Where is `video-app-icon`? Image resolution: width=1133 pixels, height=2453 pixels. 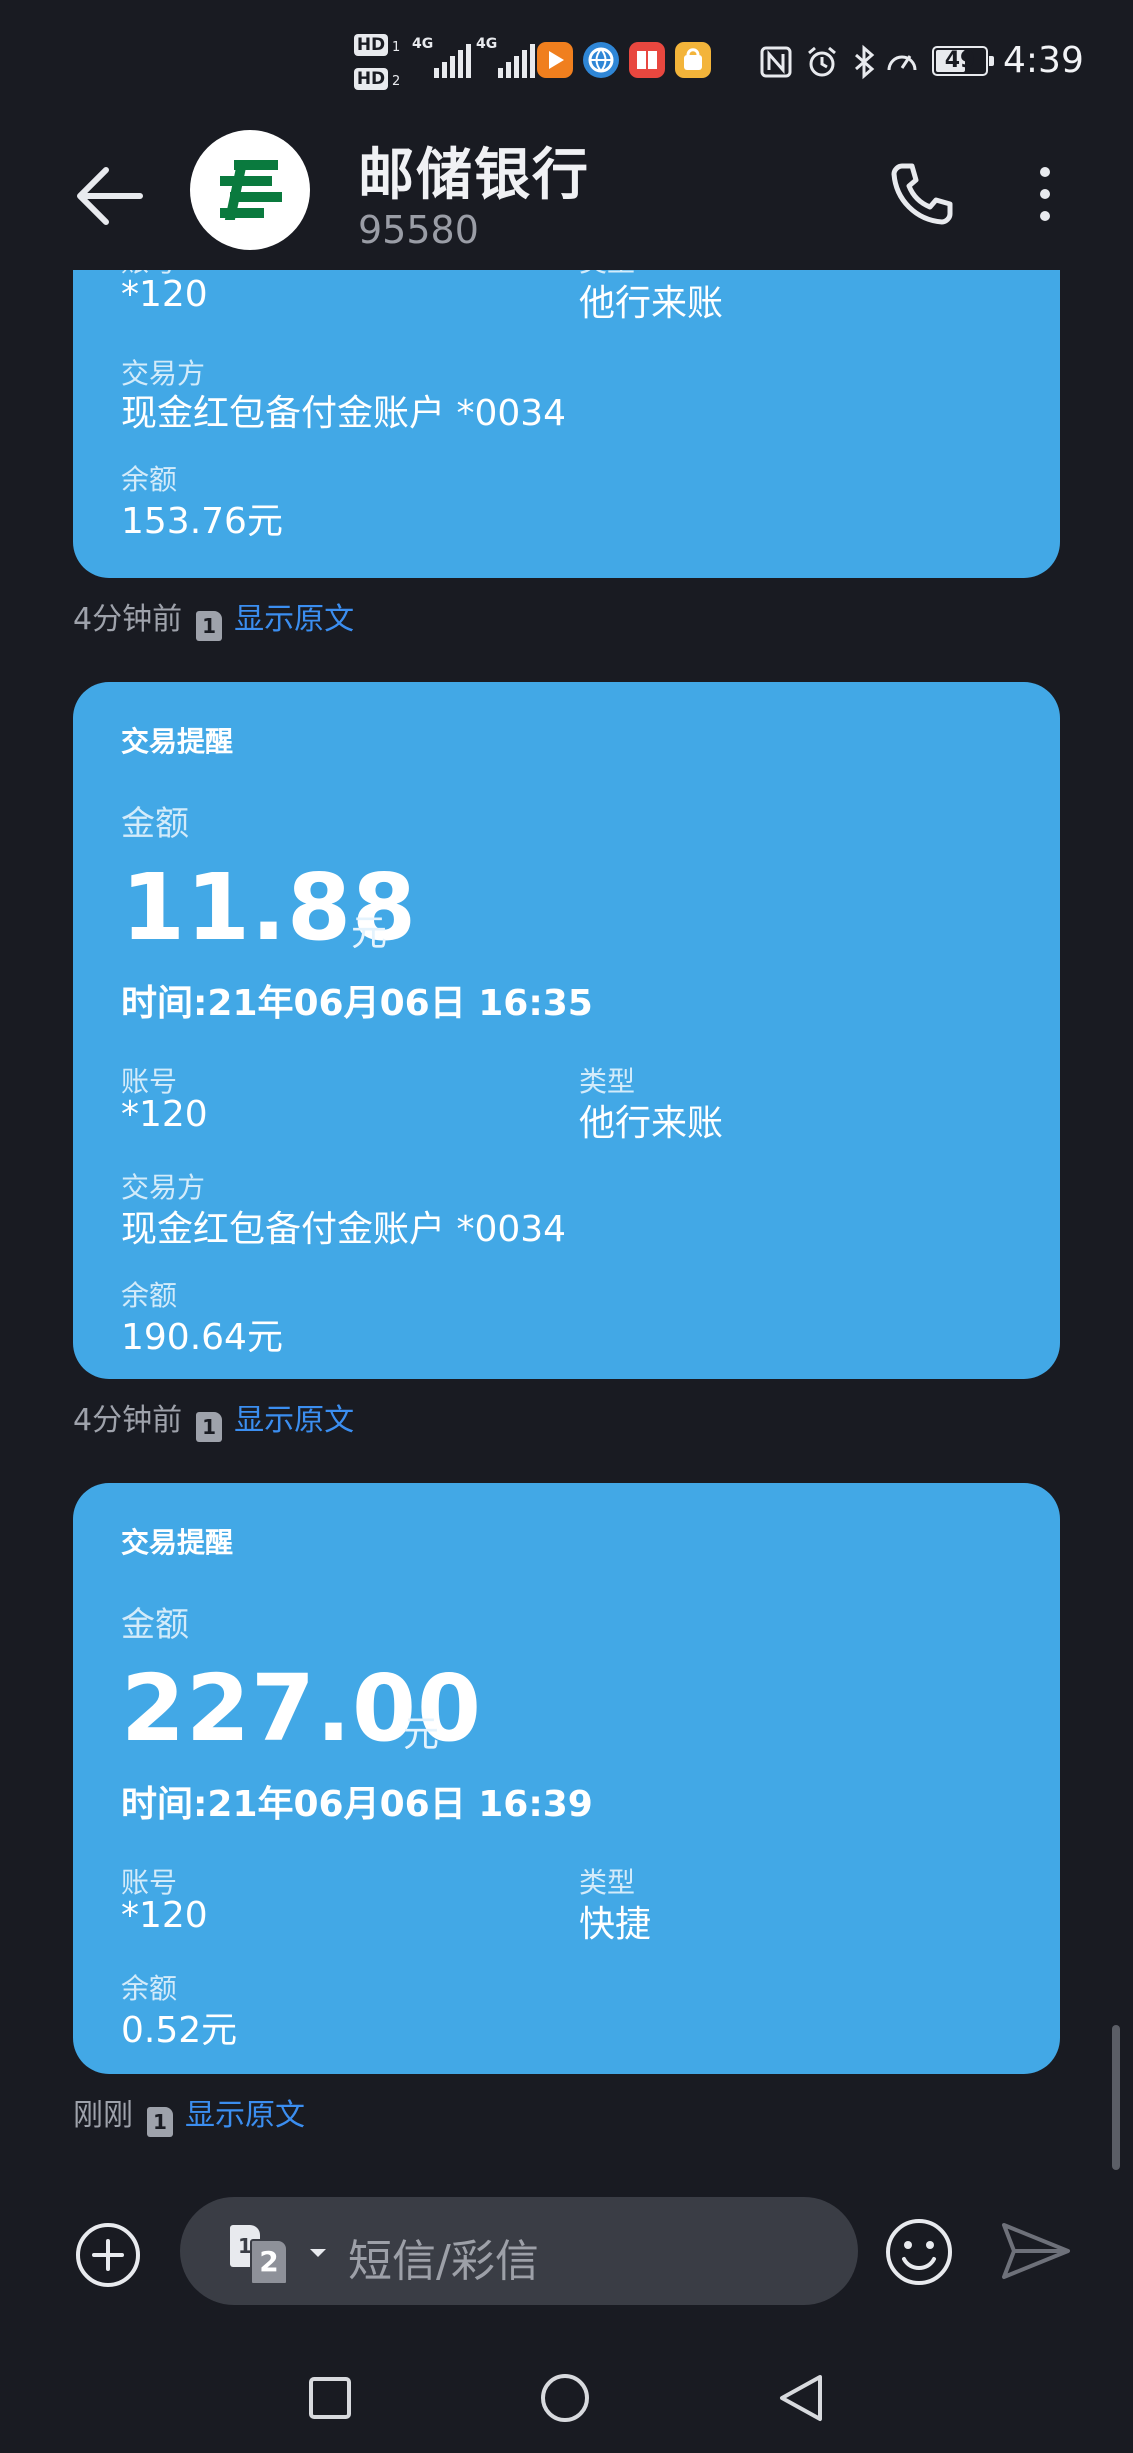 video-app-icon is located at coordinates (555, 60).